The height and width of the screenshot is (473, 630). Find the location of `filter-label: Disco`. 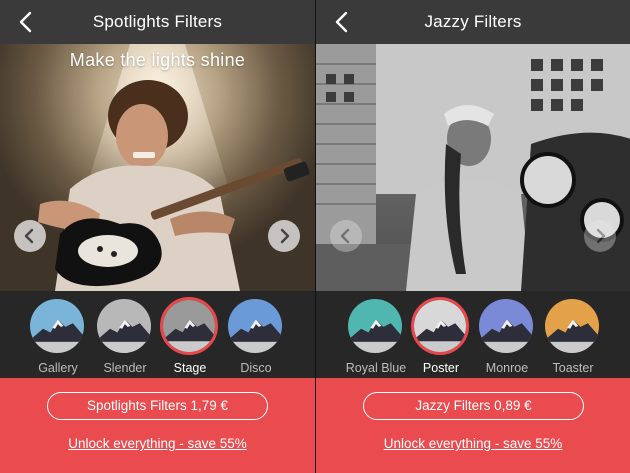

filter-label: Disco is located at coordinates (256, 368).